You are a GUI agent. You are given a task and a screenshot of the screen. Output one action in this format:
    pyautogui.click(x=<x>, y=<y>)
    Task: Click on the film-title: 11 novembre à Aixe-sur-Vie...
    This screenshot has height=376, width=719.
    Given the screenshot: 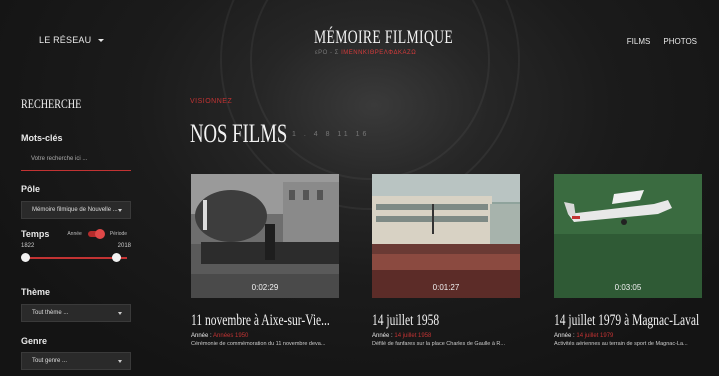 What is the action you would take?
    pyautogui.click(x=260, y=321)
    